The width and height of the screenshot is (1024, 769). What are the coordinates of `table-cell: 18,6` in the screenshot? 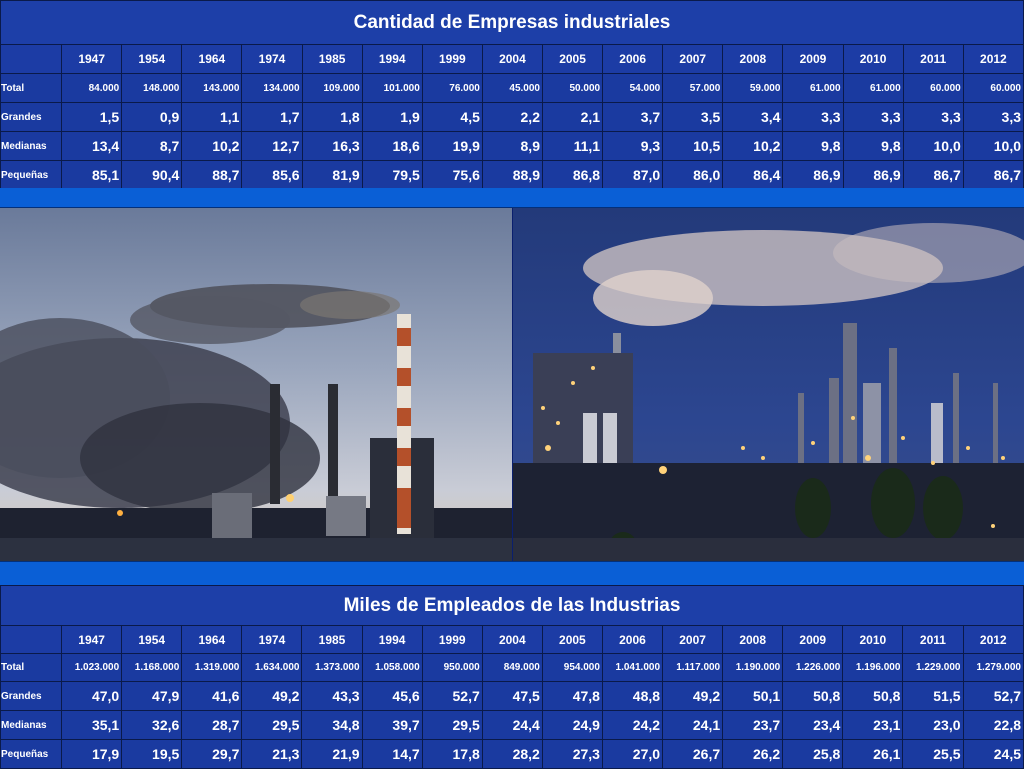 It's located at (392, 146).